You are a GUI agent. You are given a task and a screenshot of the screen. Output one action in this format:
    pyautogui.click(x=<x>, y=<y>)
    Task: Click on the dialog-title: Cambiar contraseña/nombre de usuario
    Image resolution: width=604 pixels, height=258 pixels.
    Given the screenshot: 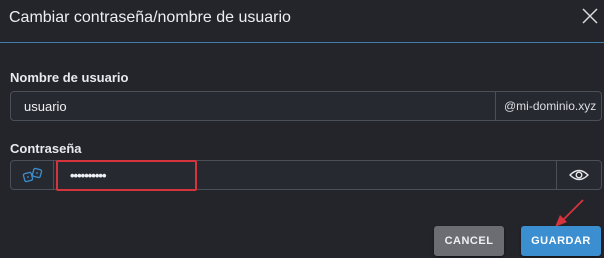 What is the action you would take?
    pyautogui.click(x=150, y=17)
    